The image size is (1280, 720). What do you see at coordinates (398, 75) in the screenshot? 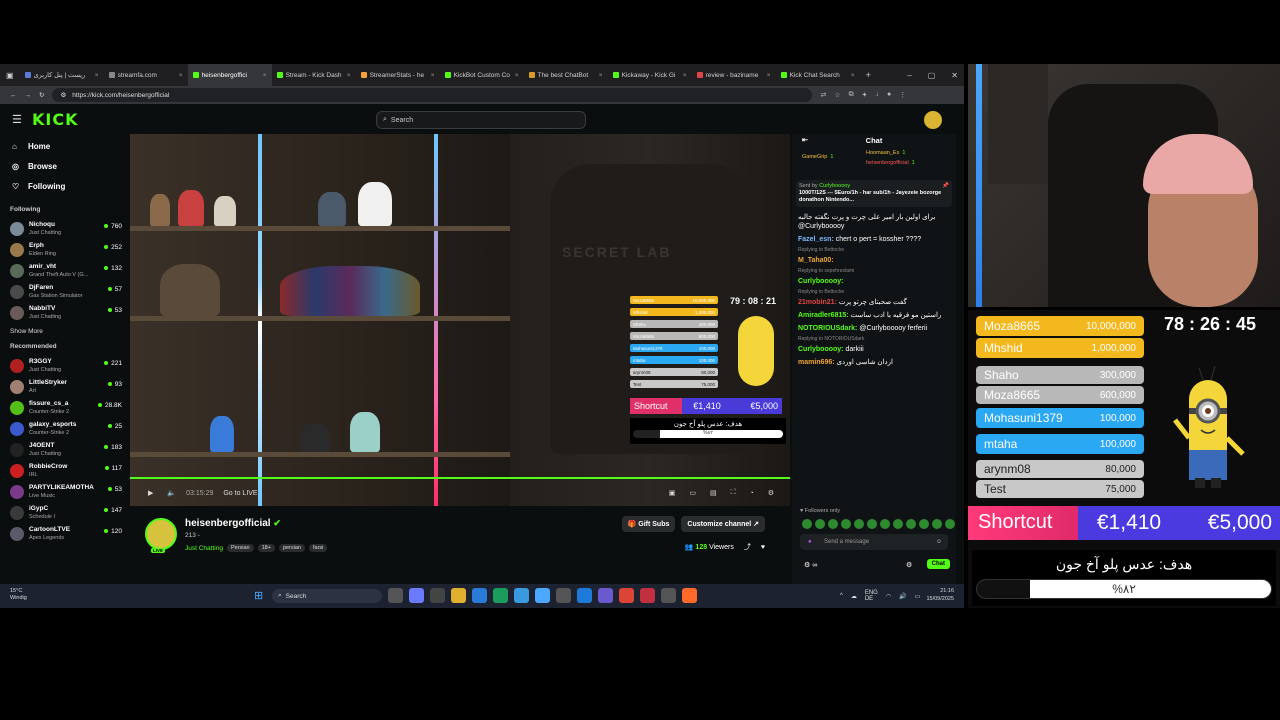
I see `browser-tab: StreamerStats - he ×` at bounding box center [398, 75].